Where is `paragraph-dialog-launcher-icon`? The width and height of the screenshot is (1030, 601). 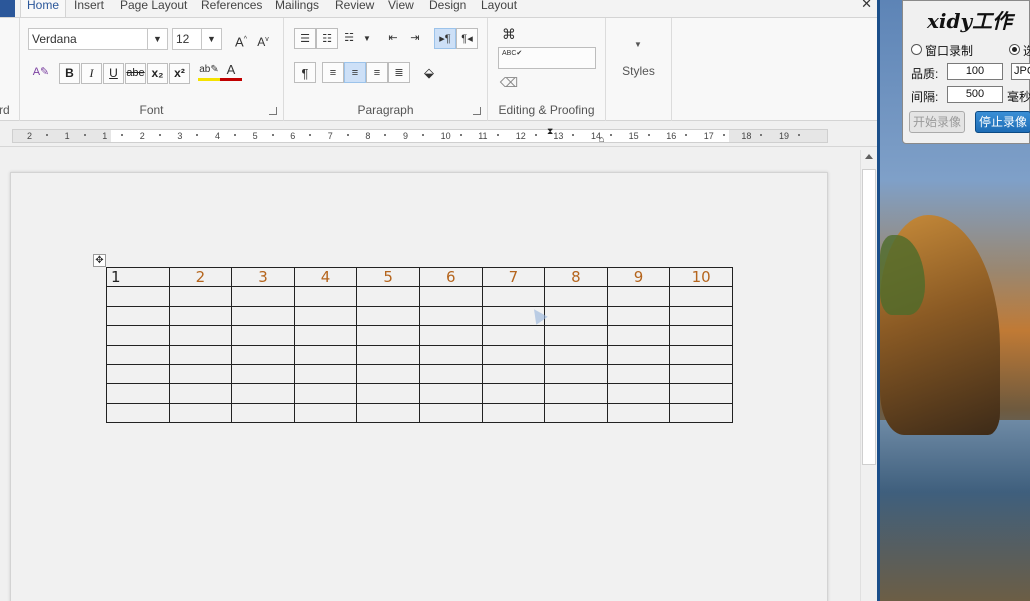
paragraph-dialog-launcher-icon is located at coordinates (477, 111).